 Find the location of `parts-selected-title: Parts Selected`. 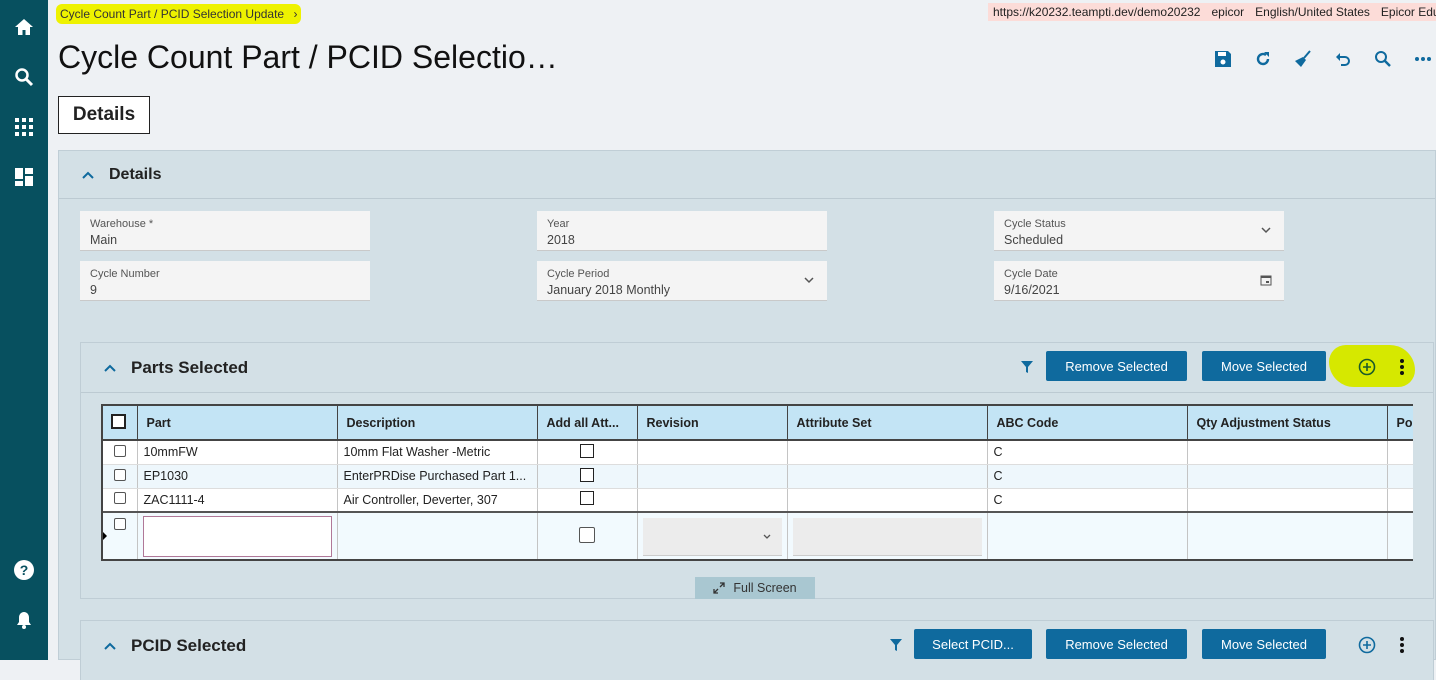

parts-selected-title: Parts Selected is located at coordinates (190, 367).